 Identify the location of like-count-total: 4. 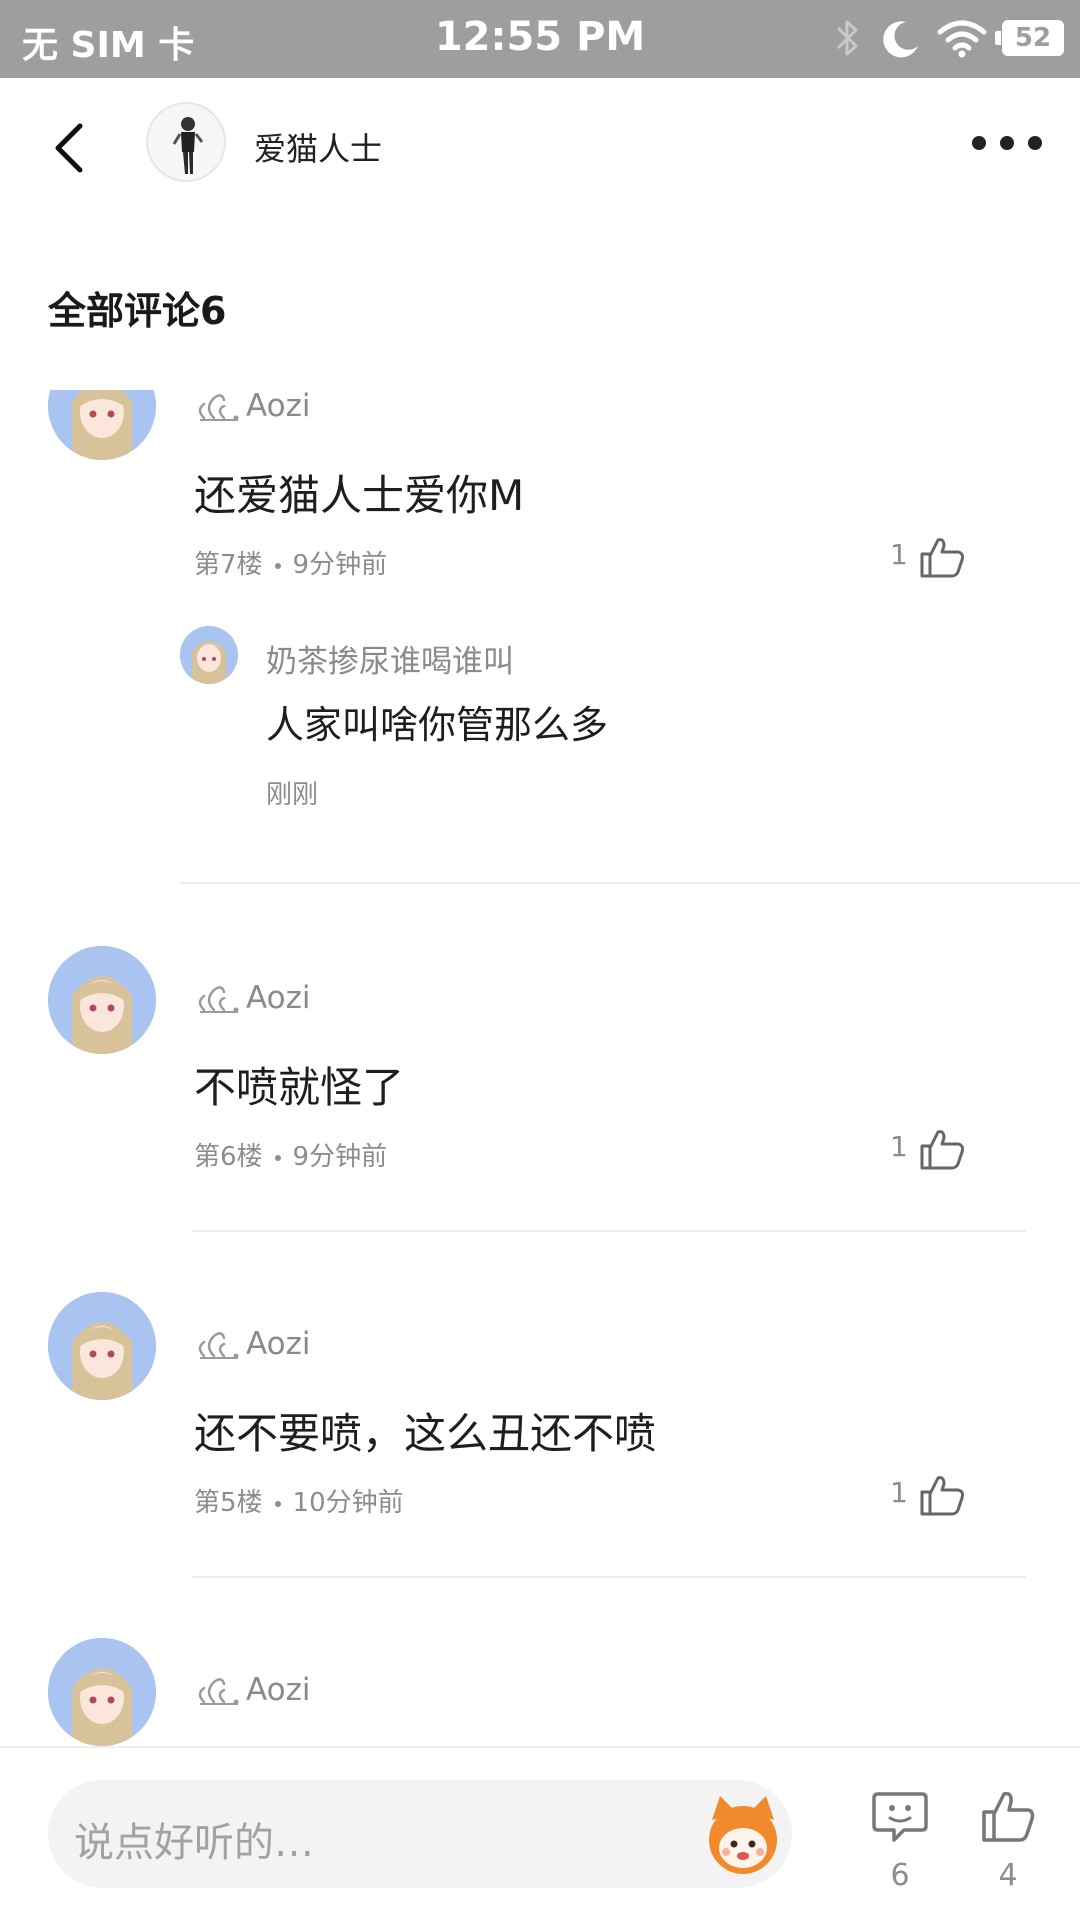
(1008, 1875).